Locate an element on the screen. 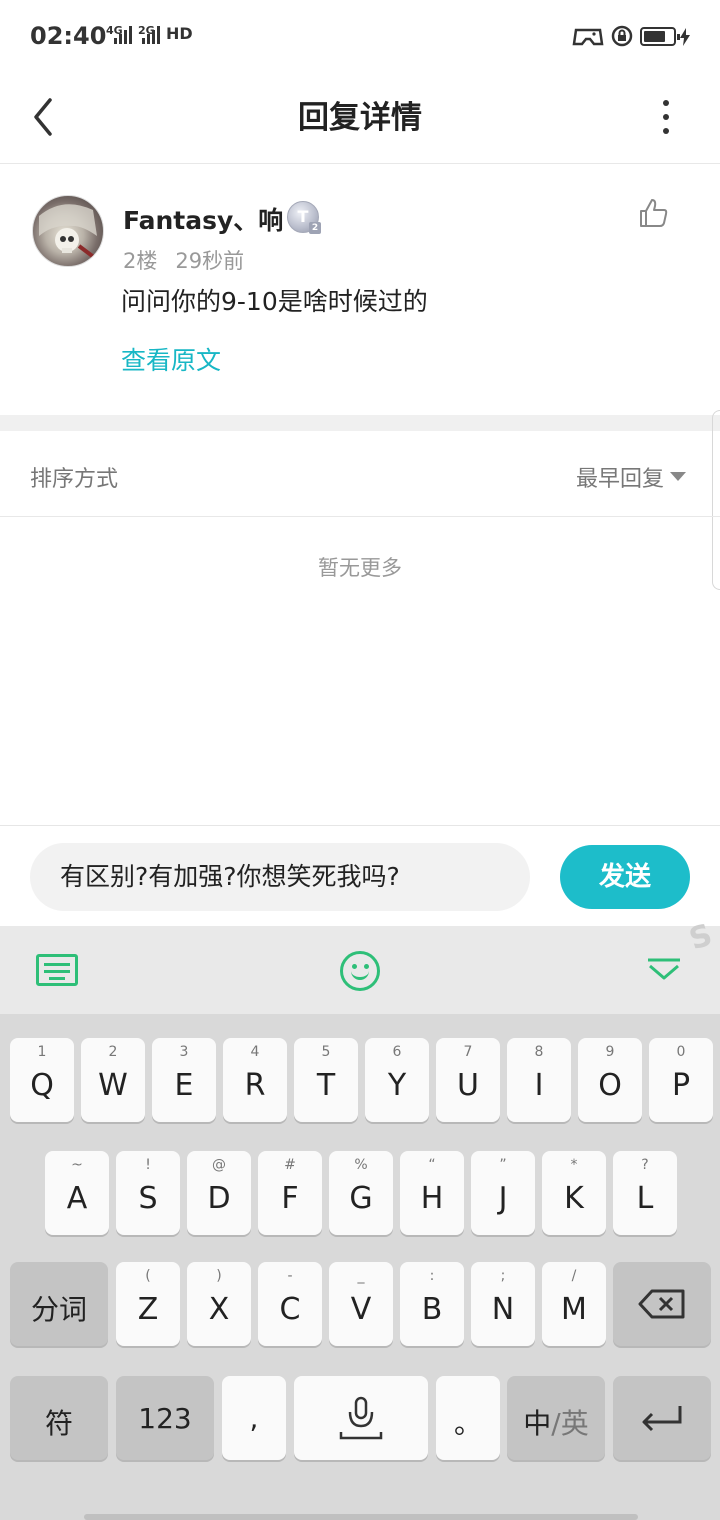 The width and height of the screenshot is (720, 1520). key-h: “H is located at coordinates (432, 1193).